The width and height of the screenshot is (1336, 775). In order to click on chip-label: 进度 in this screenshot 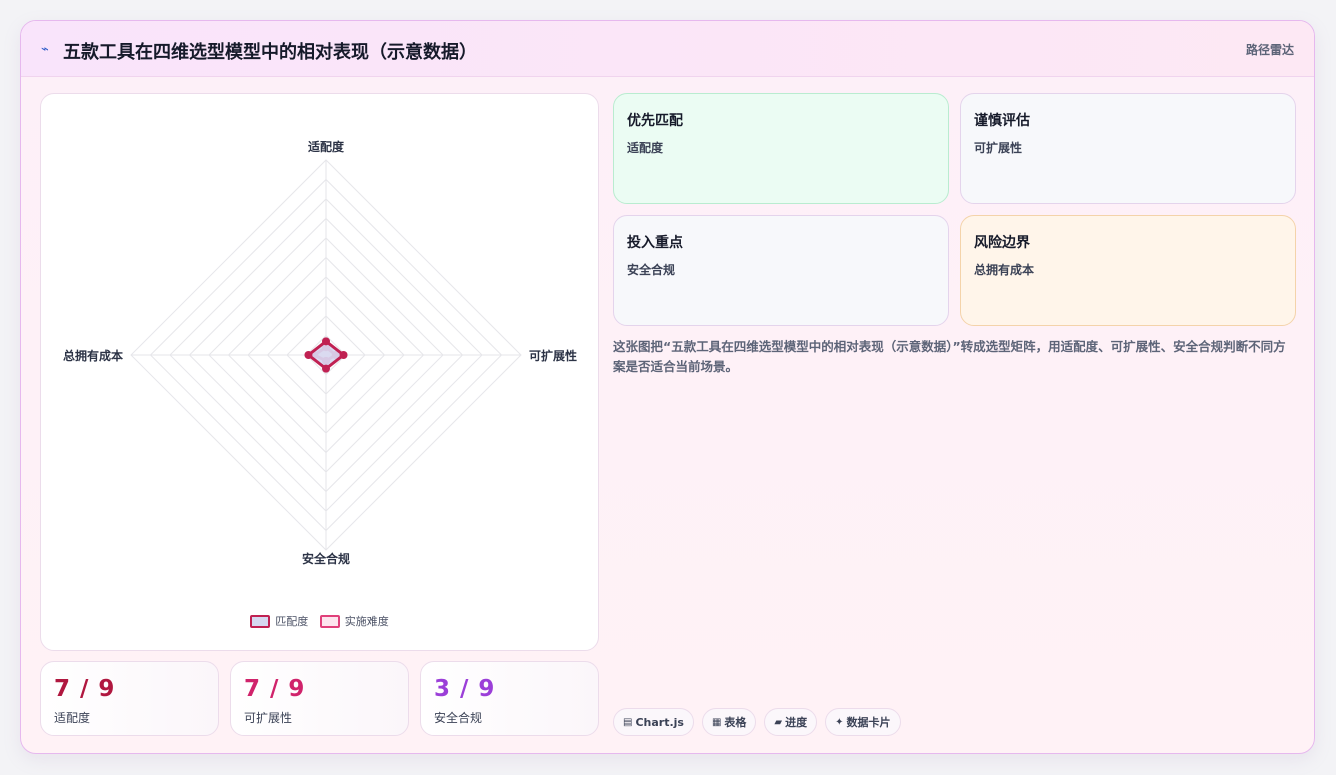, I will do `click(796, 722)`.